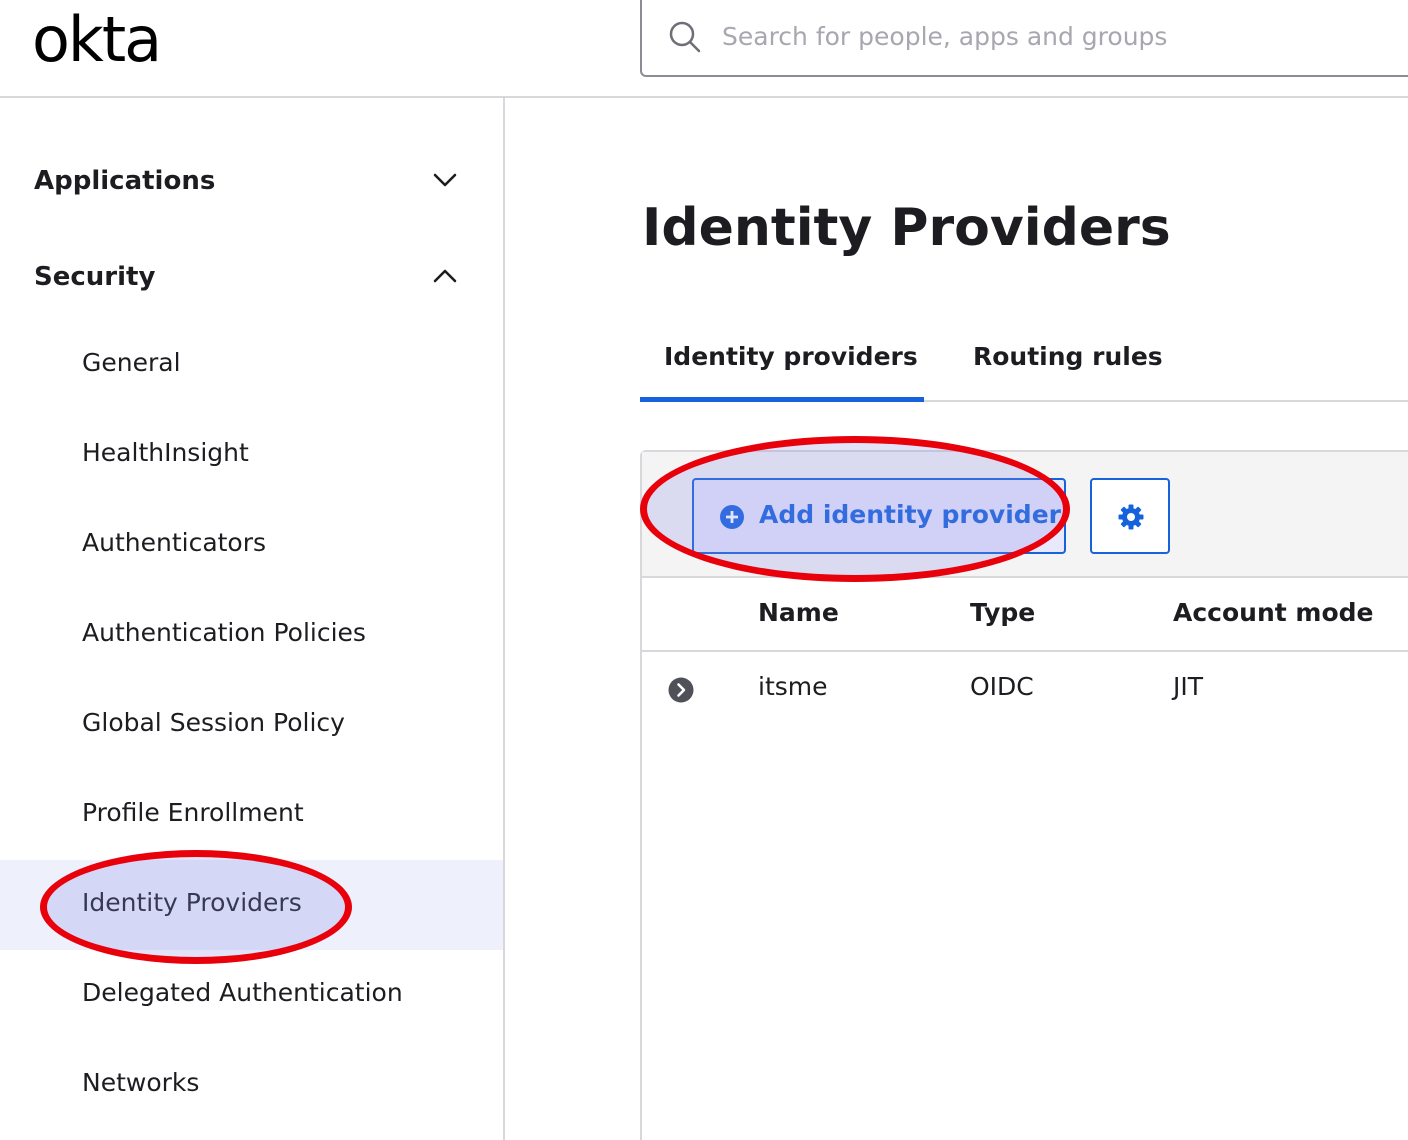 The image size is (1408, 1140). What do you see at coordinates (445, 276) in the screenshot?
I see `chevron-up-icon` at bounding box center [445, 276].